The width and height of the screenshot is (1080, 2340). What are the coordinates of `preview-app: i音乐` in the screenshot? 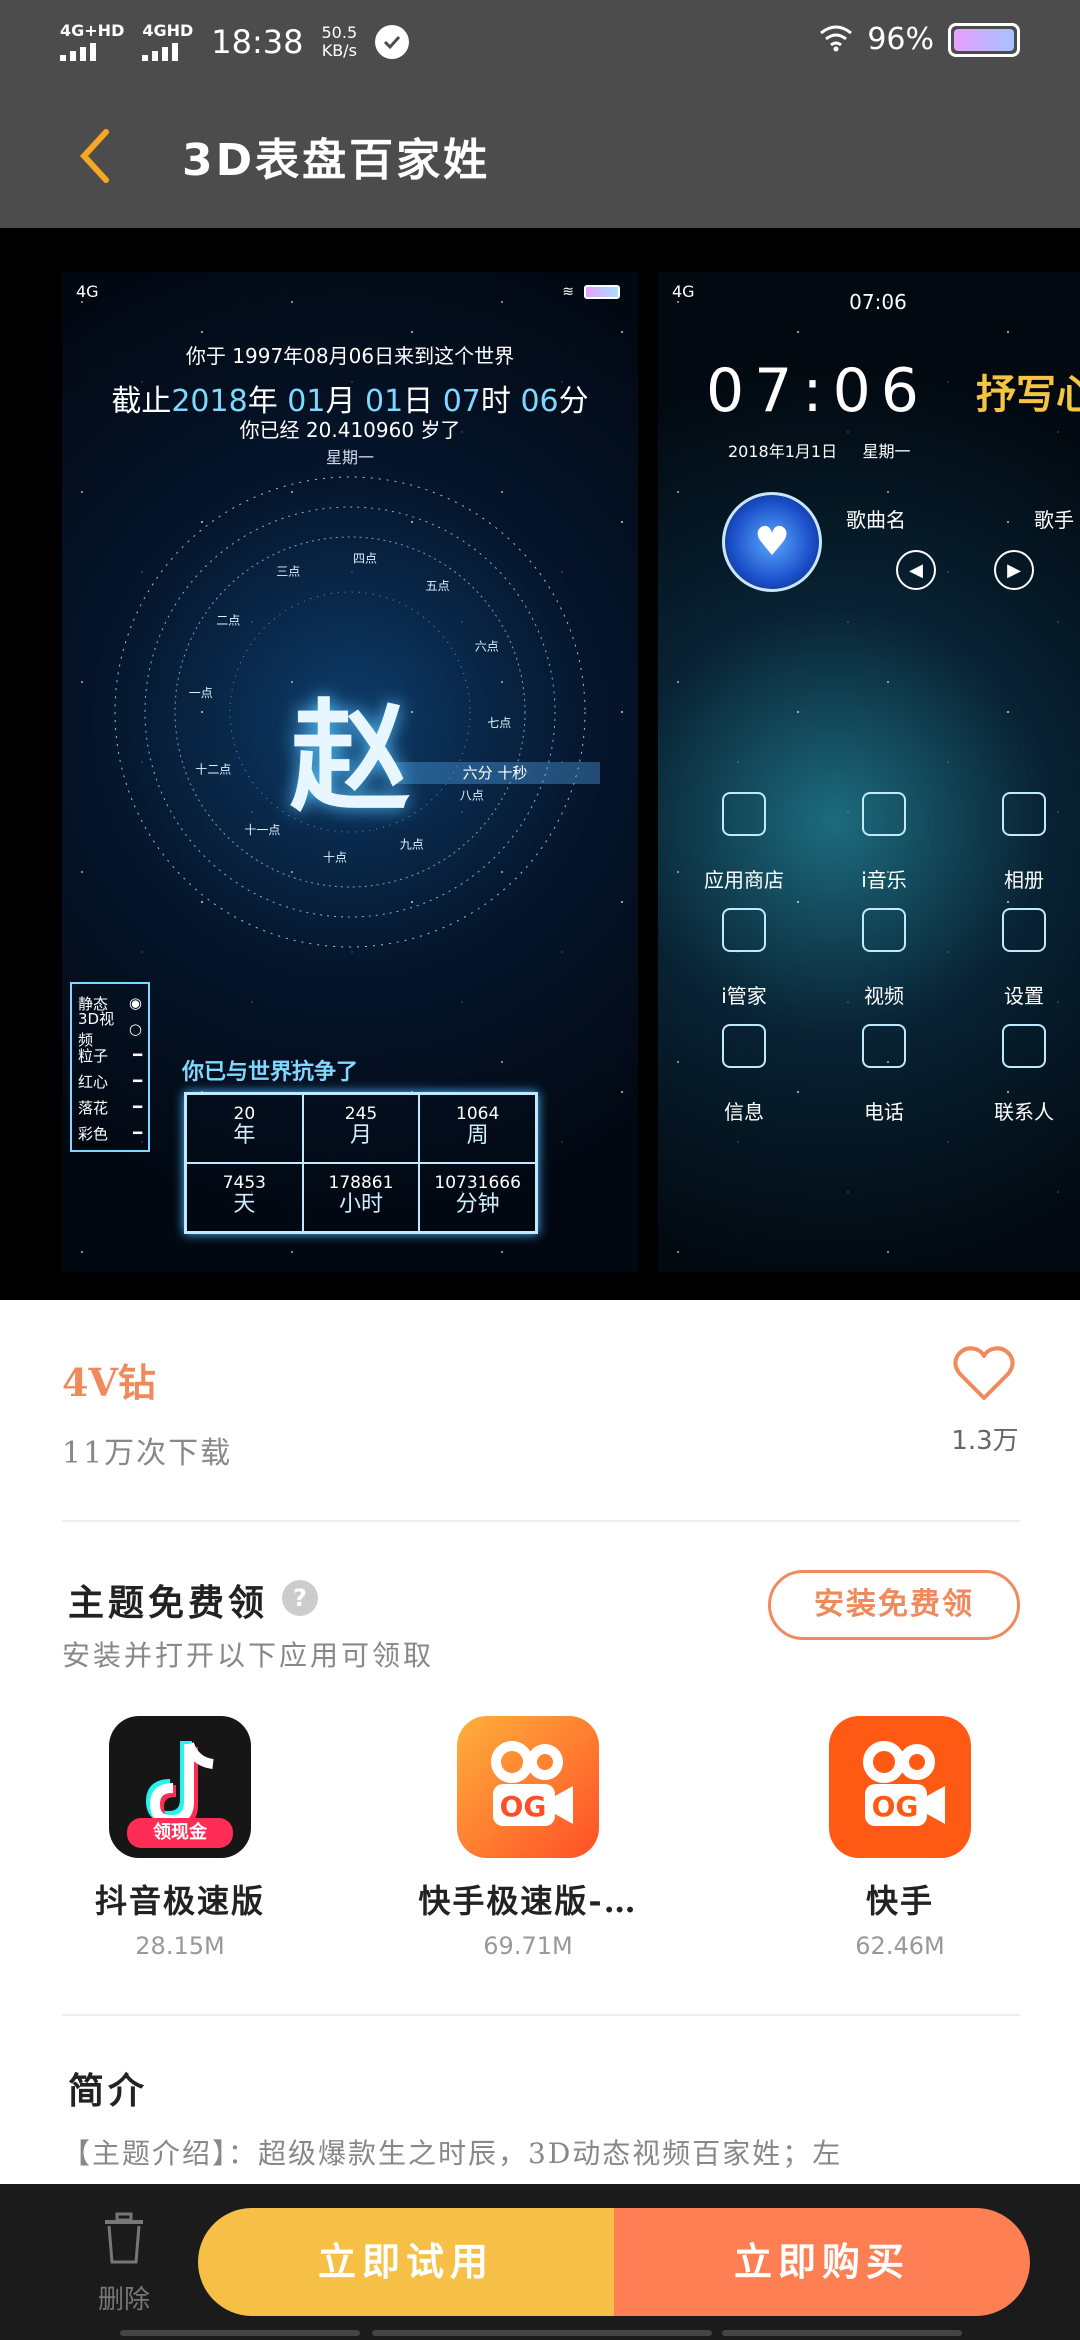 It's located at (884, 842).